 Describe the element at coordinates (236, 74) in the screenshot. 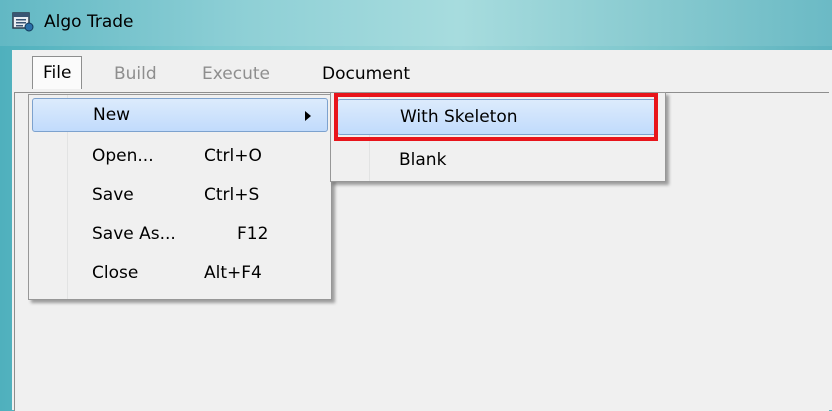

I see `menu-execute: Execute` at that location.